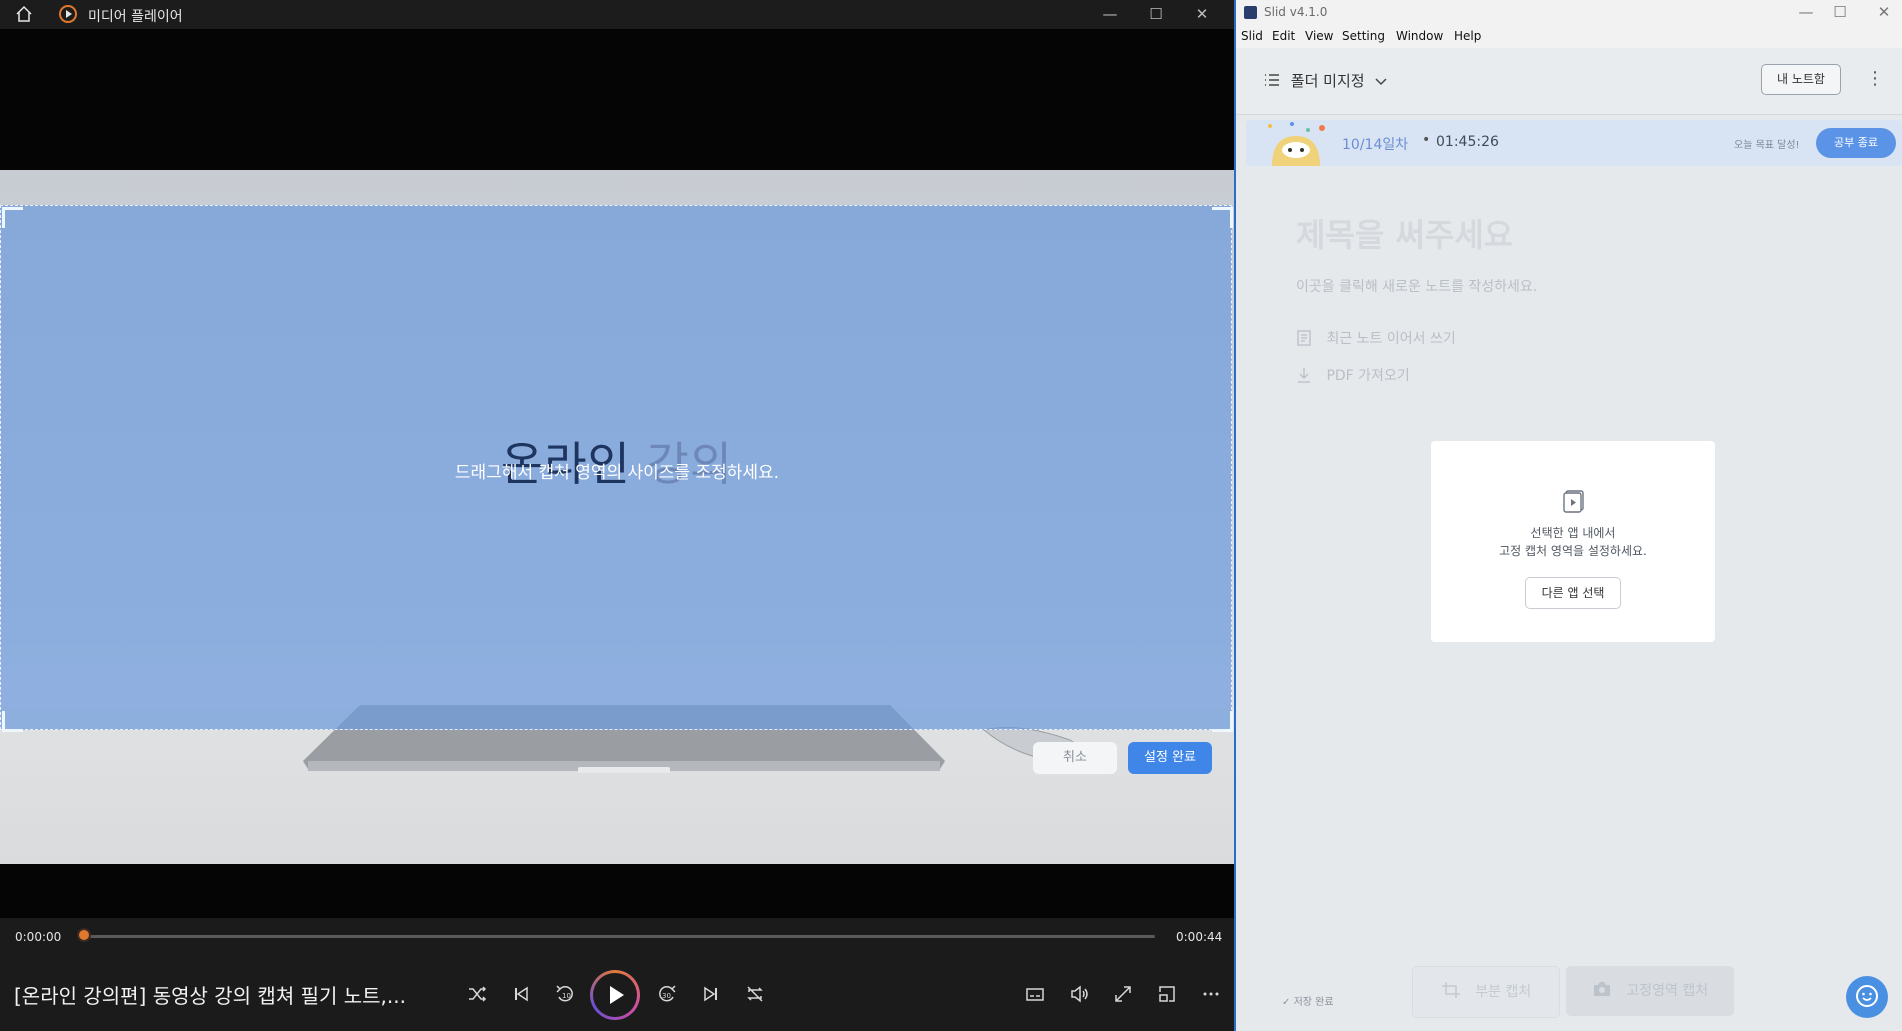  What do you see at coordinates (1252, 36) in the screenshot?
I see `menu-slid: Slid` at bounding box center [1252, 36].